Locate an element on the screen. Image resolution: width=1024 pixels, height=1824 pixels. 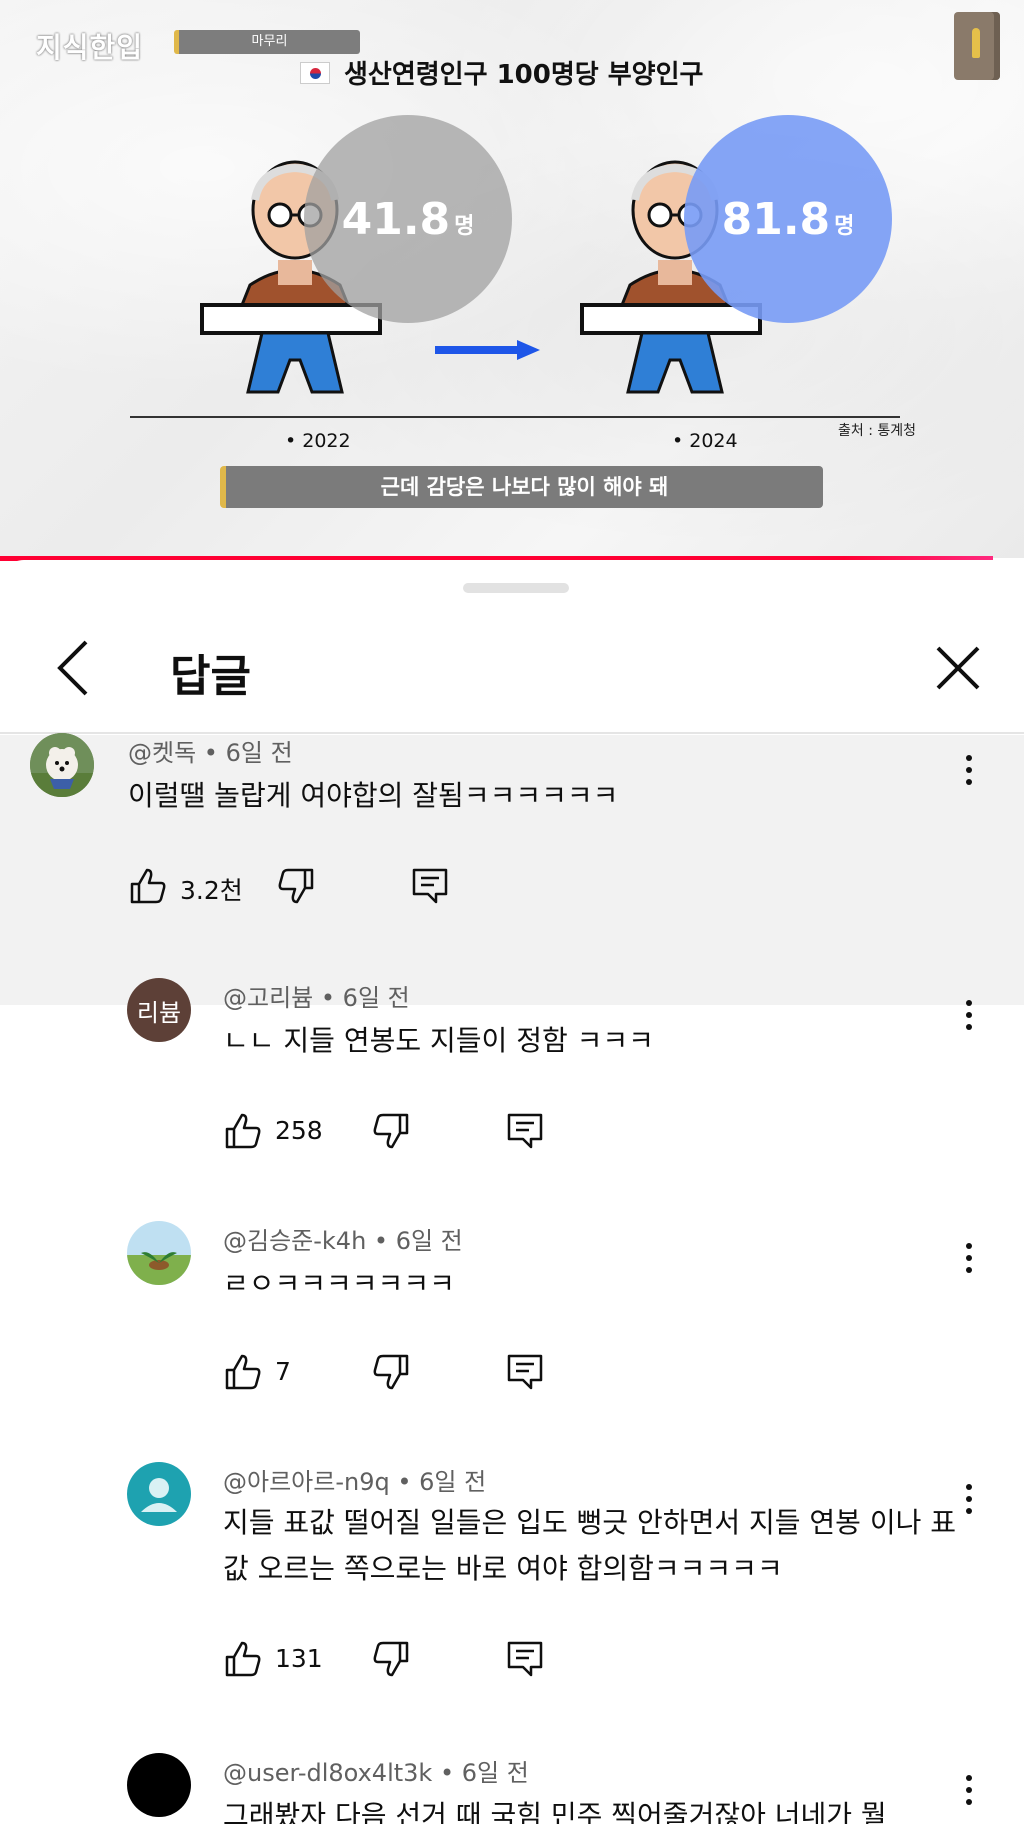
timeline-axis is located at coordinates (515, 417).